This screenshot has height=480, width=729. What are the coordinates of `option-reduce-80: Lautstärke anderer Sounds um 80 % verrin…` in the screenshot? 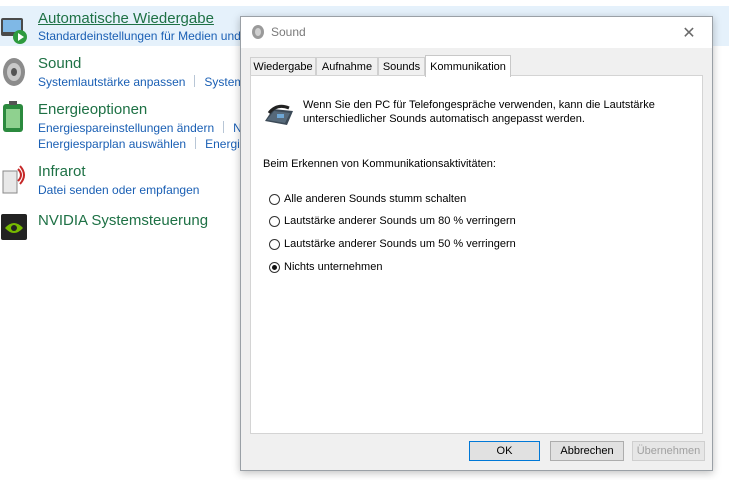 It's located at (392, 221).